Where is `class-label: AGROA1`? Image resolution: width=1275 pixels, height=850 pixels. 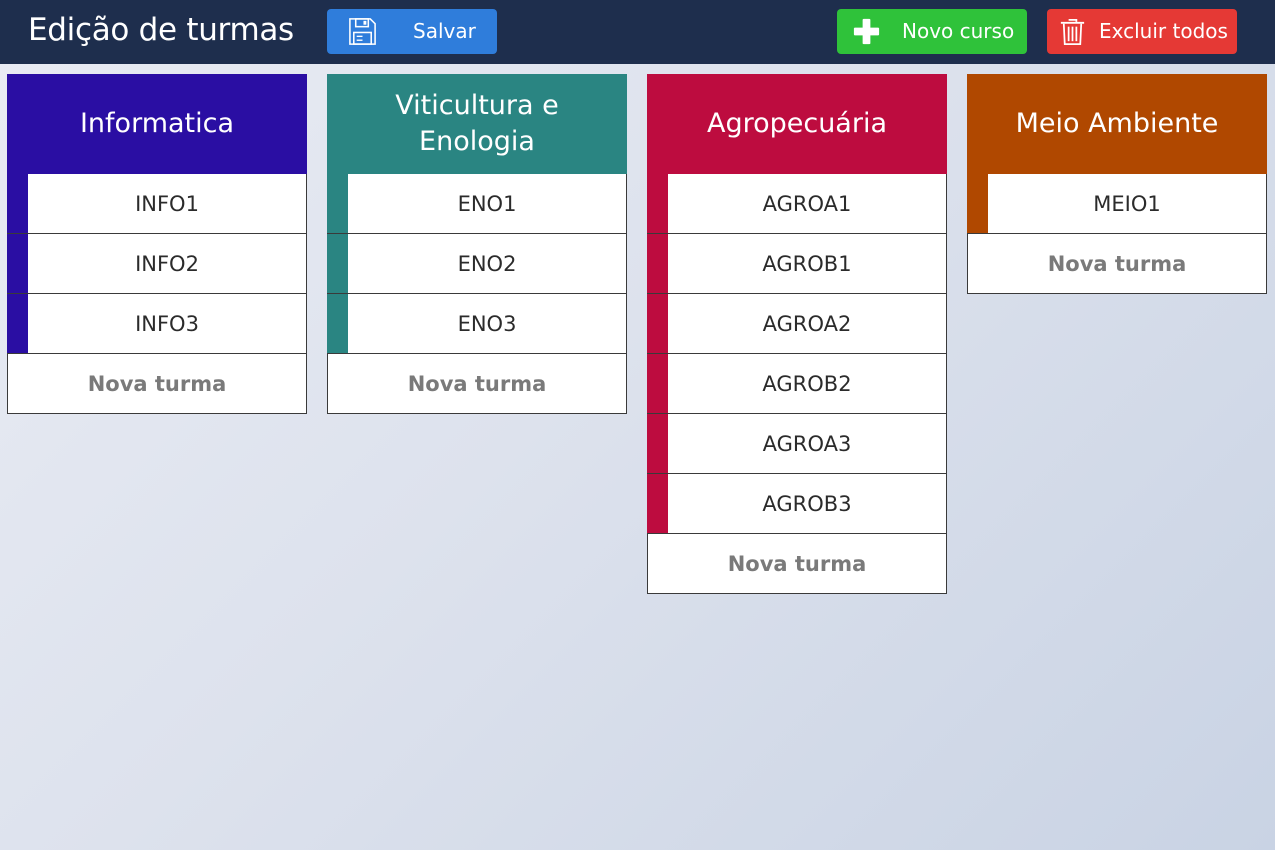
class-label: AGROA1 is located at coordinates (807, 203).